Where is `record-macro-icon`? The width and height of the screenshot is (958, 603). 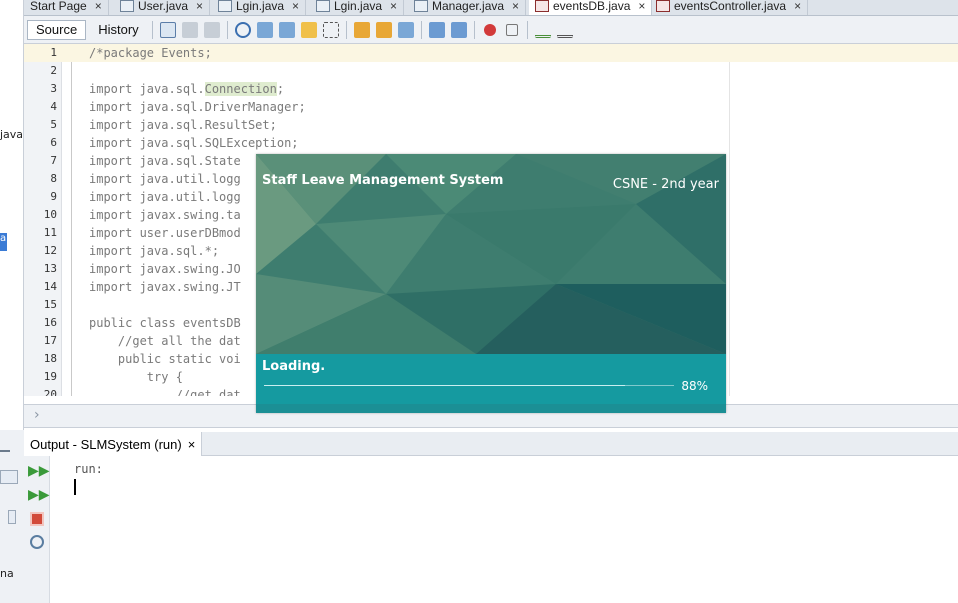
record-macro-icon is located at coordinates (489, 29).